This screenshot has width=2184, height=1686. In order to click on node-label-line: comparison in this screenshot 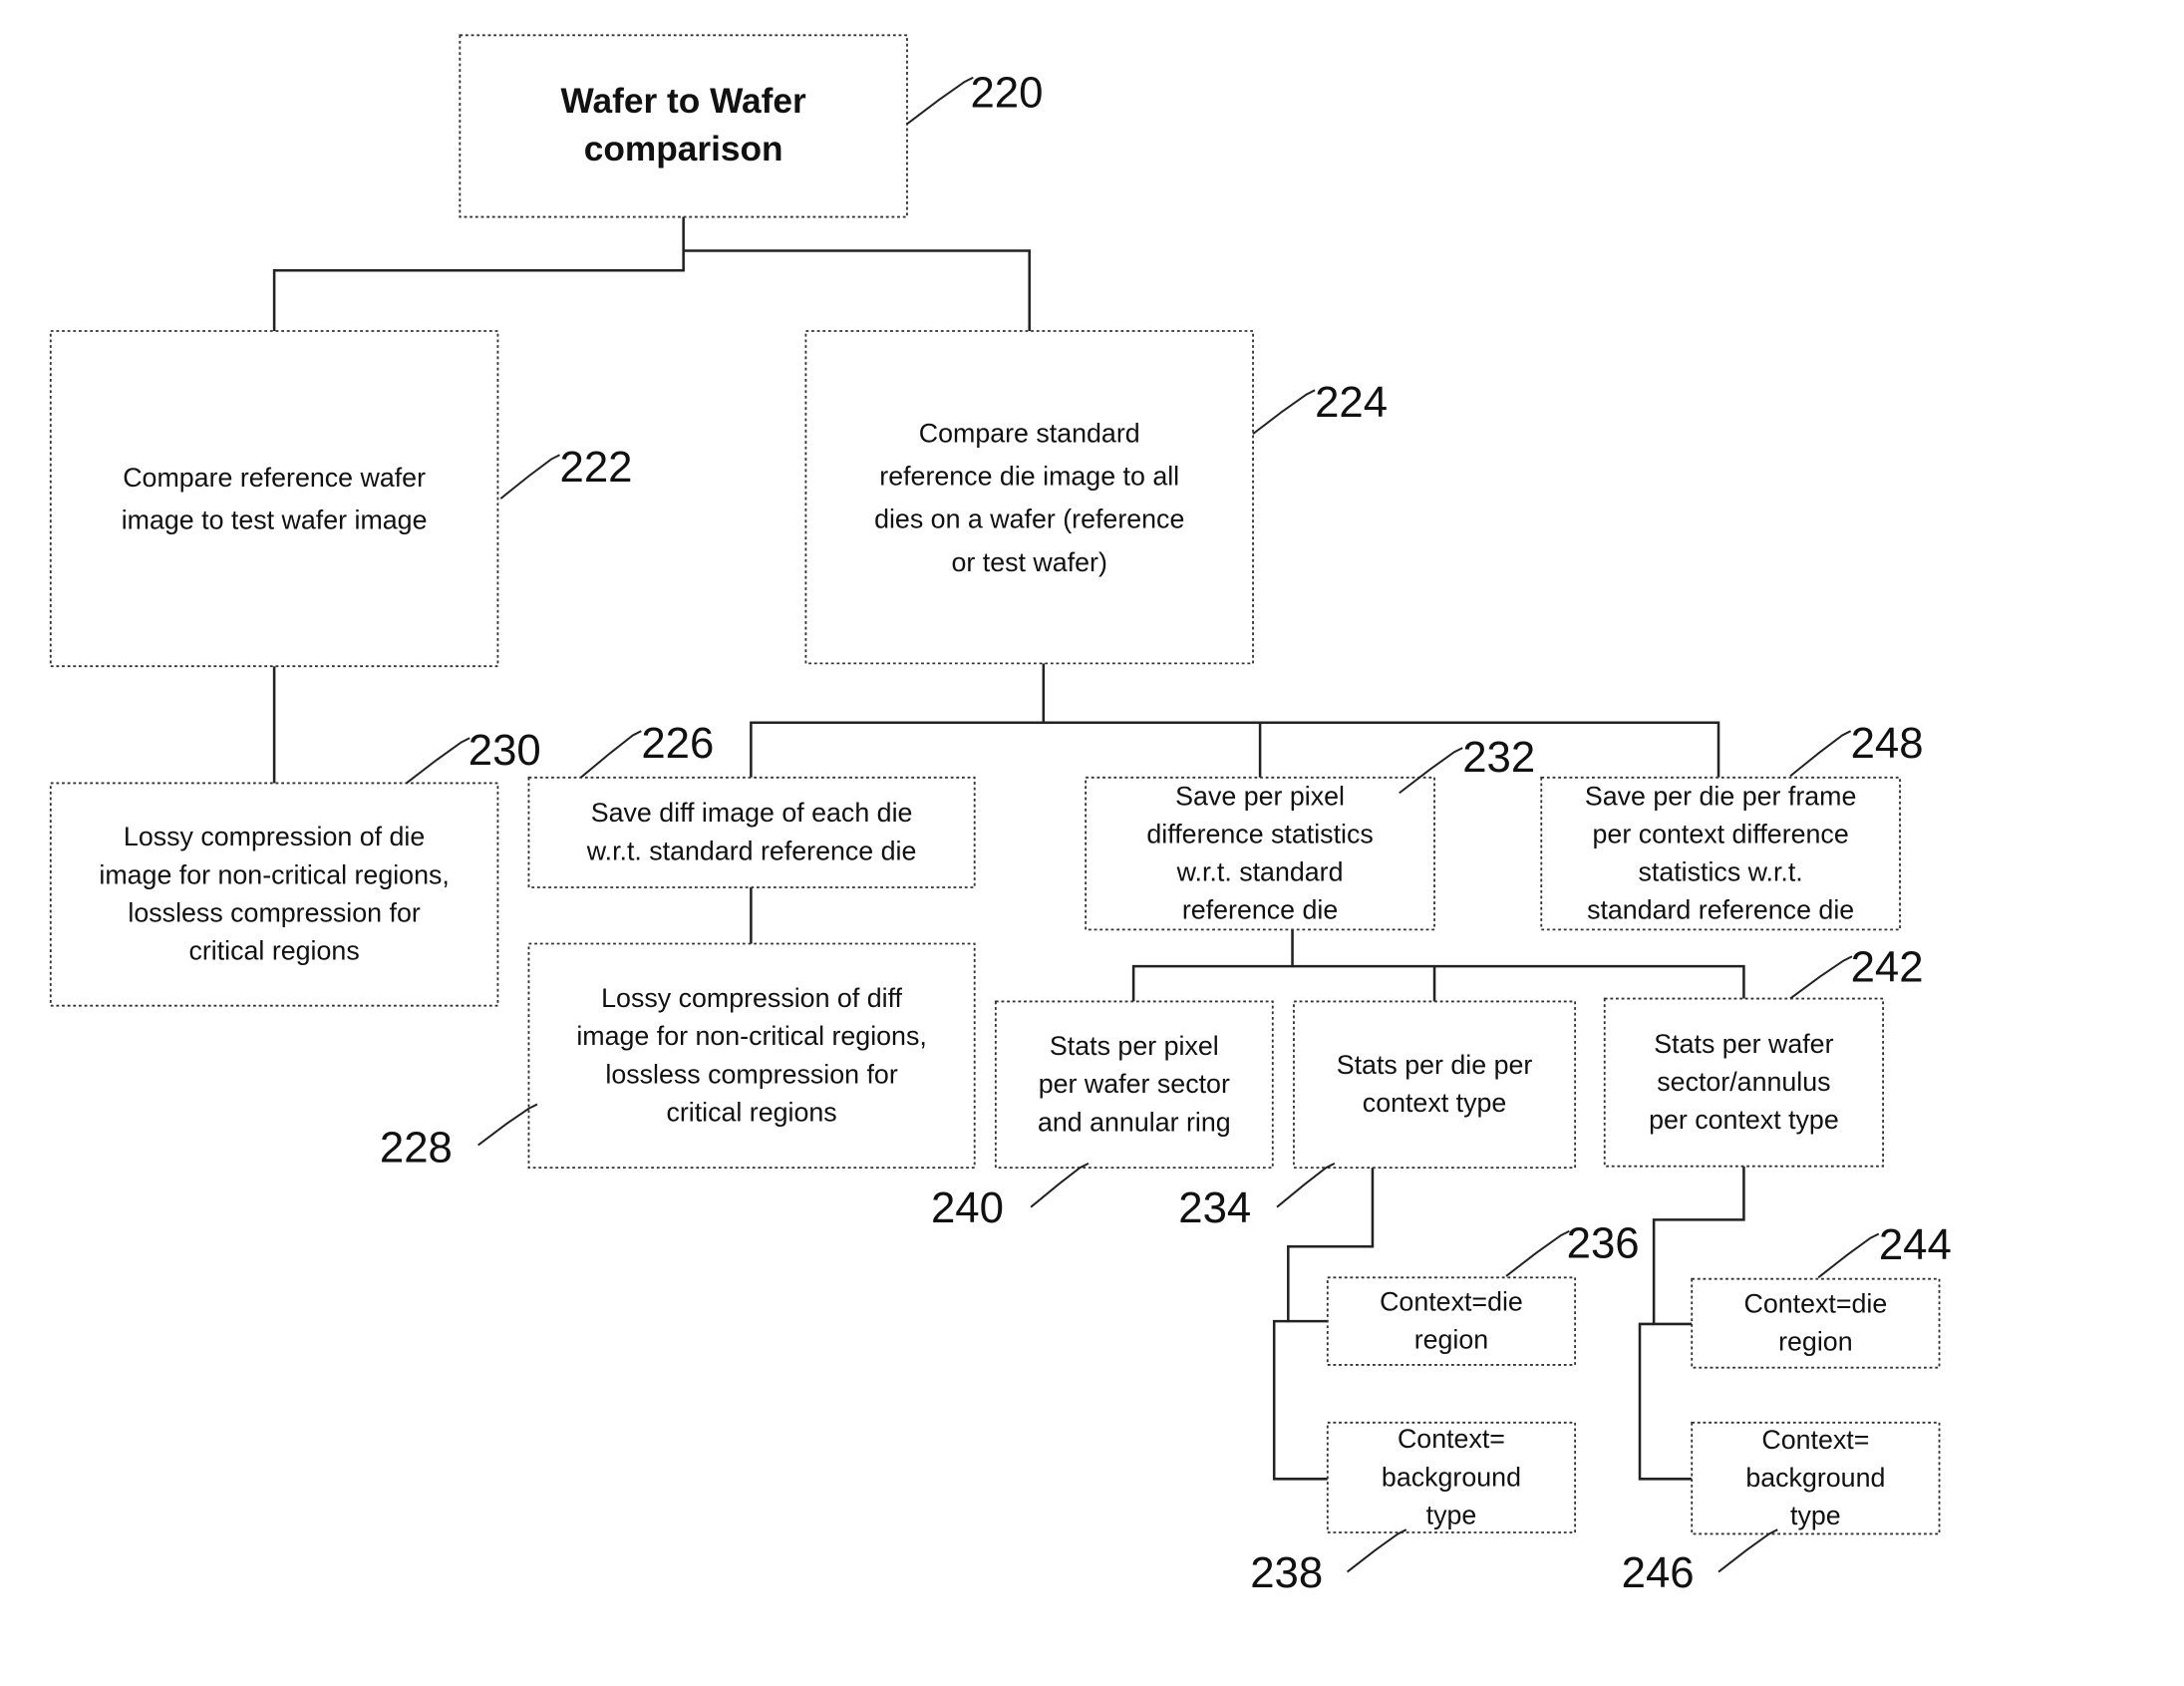, I will do `click(683, 149)`.